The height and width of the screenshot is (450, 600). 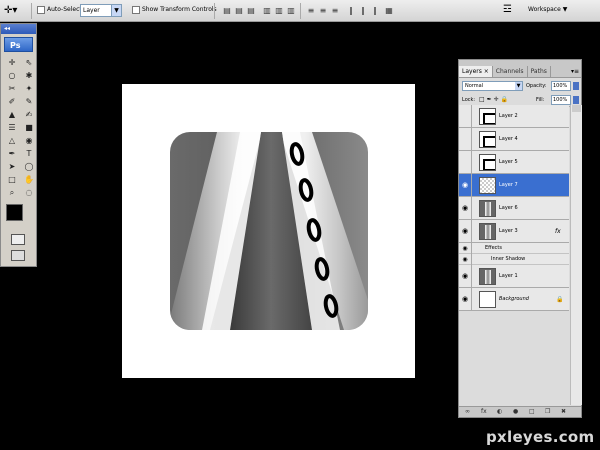 What do you see at coordinates (511, 10) in the screenshot?
I see `bridge-icon: ☲` at bounding box center [511, 10].